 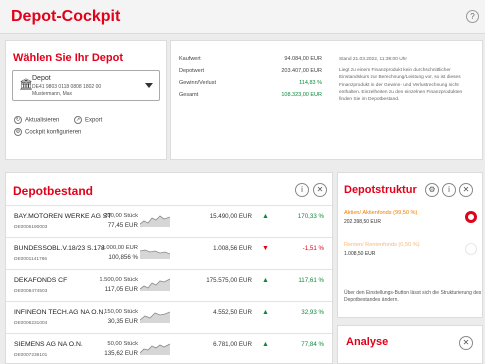 I want to click on security-isin: DE0007236101, so click(x=31, y=355).